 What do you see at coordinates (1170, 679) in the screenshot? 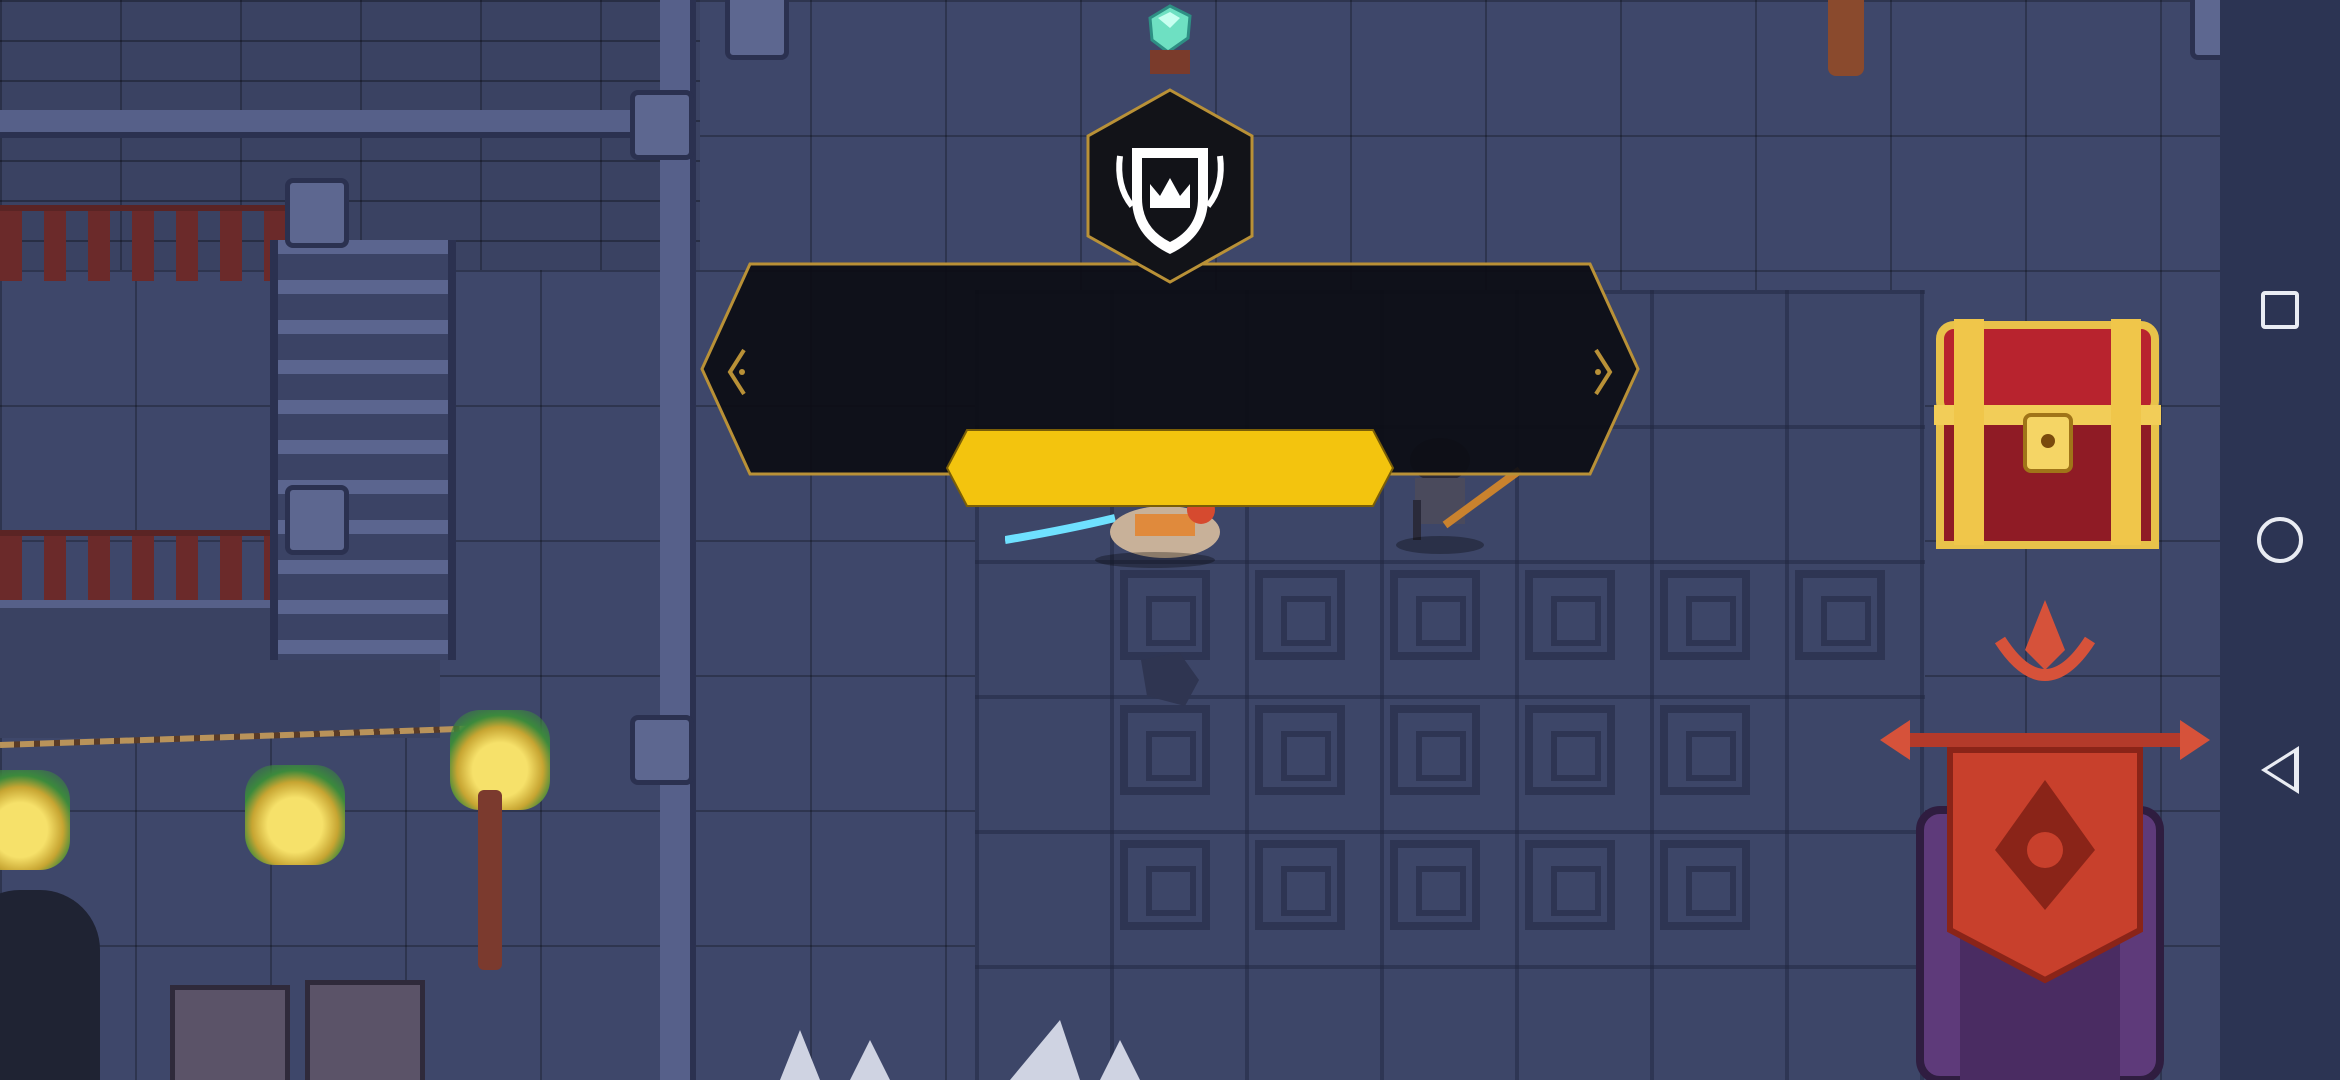
I see `floor-rubble` at bounding box center [1170, 679].